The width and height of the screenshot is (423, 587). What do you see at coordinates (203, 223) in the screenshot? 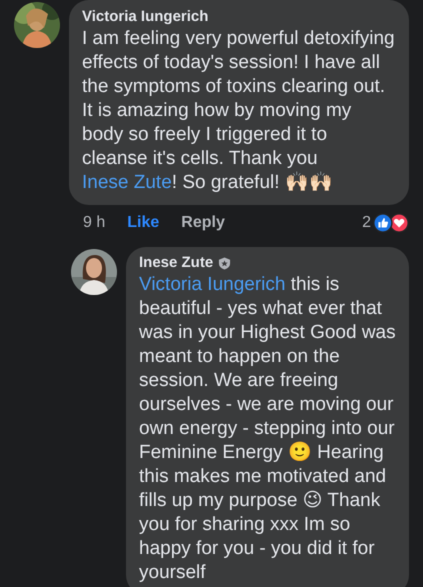
I see `reply-link: Reply` at bounding box center [203, 223].